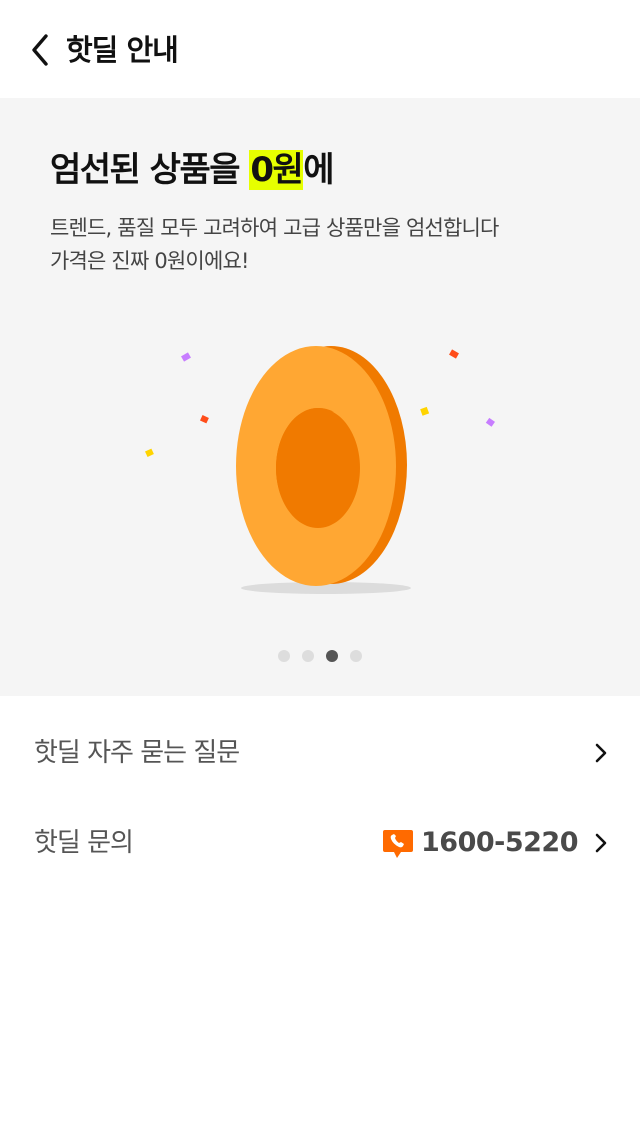  What do you see at coordinates (320, 470) in the screenshot?
I see `zero-illustration` at bounding box center [320, 470].